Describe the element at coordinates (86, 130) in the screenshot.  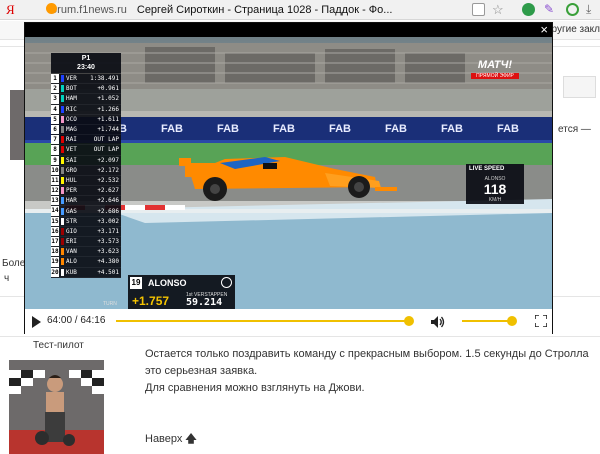
I see `tower-row: 6 MAG +1.744` at that location.